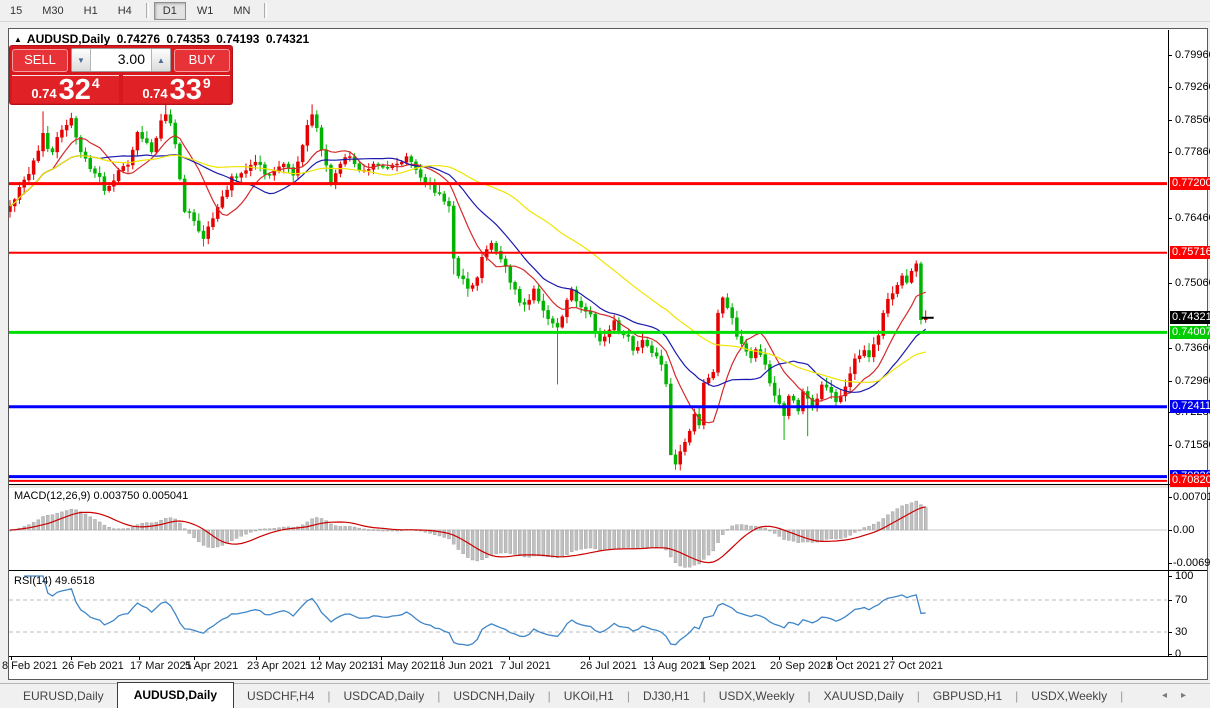  What do you see at coordinates (160, 60) in the screenshot?
I see `volume-increase-button: ▲` at bounding box center [160, 60].